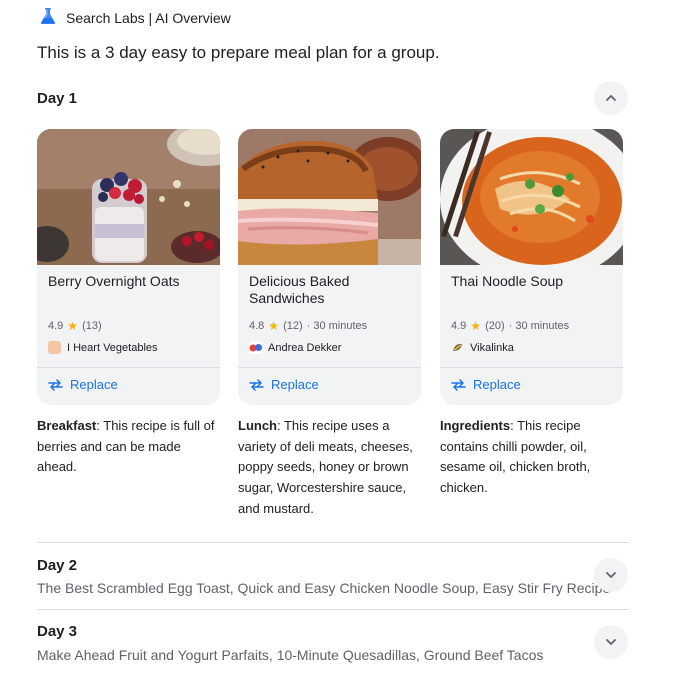 The width and height of the screenshot is (680, 694). I want to click on recipe-image-baked-sandwiches, so click(329, 197).